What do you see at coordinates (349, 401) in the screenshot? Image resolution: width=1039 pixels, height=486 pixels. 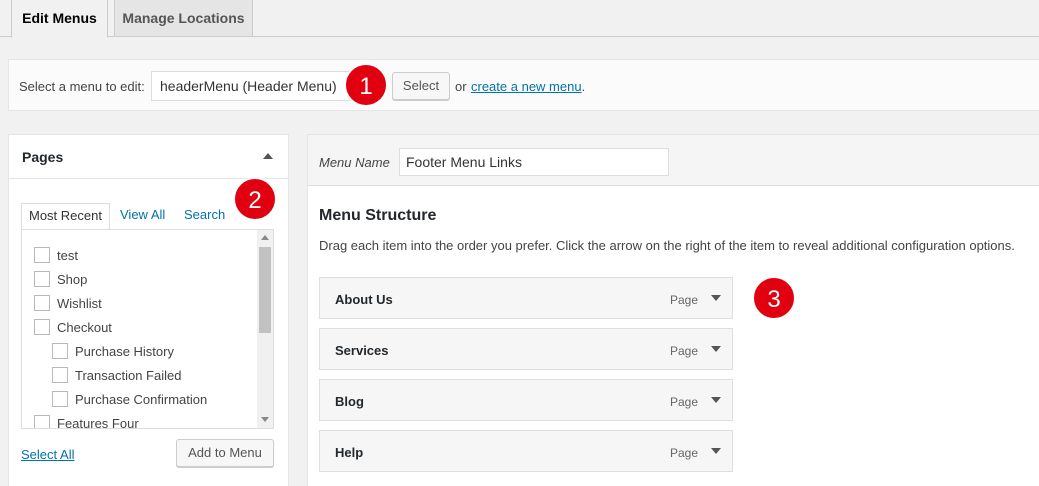 I see `menu-item-title: Blog` at bounding box center [349, 401].